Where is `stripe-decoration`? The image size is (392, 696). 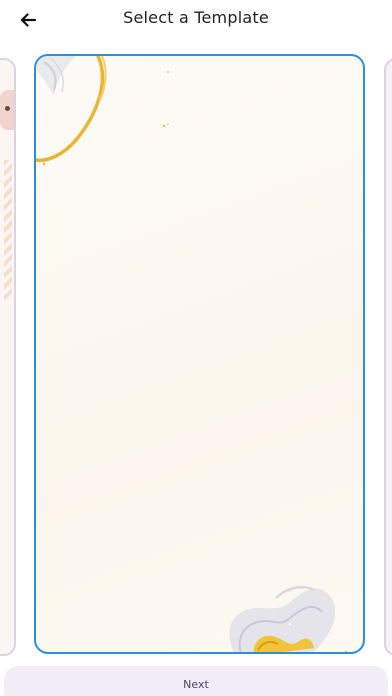
stripe-decoration is located at coordinates (8, 230).